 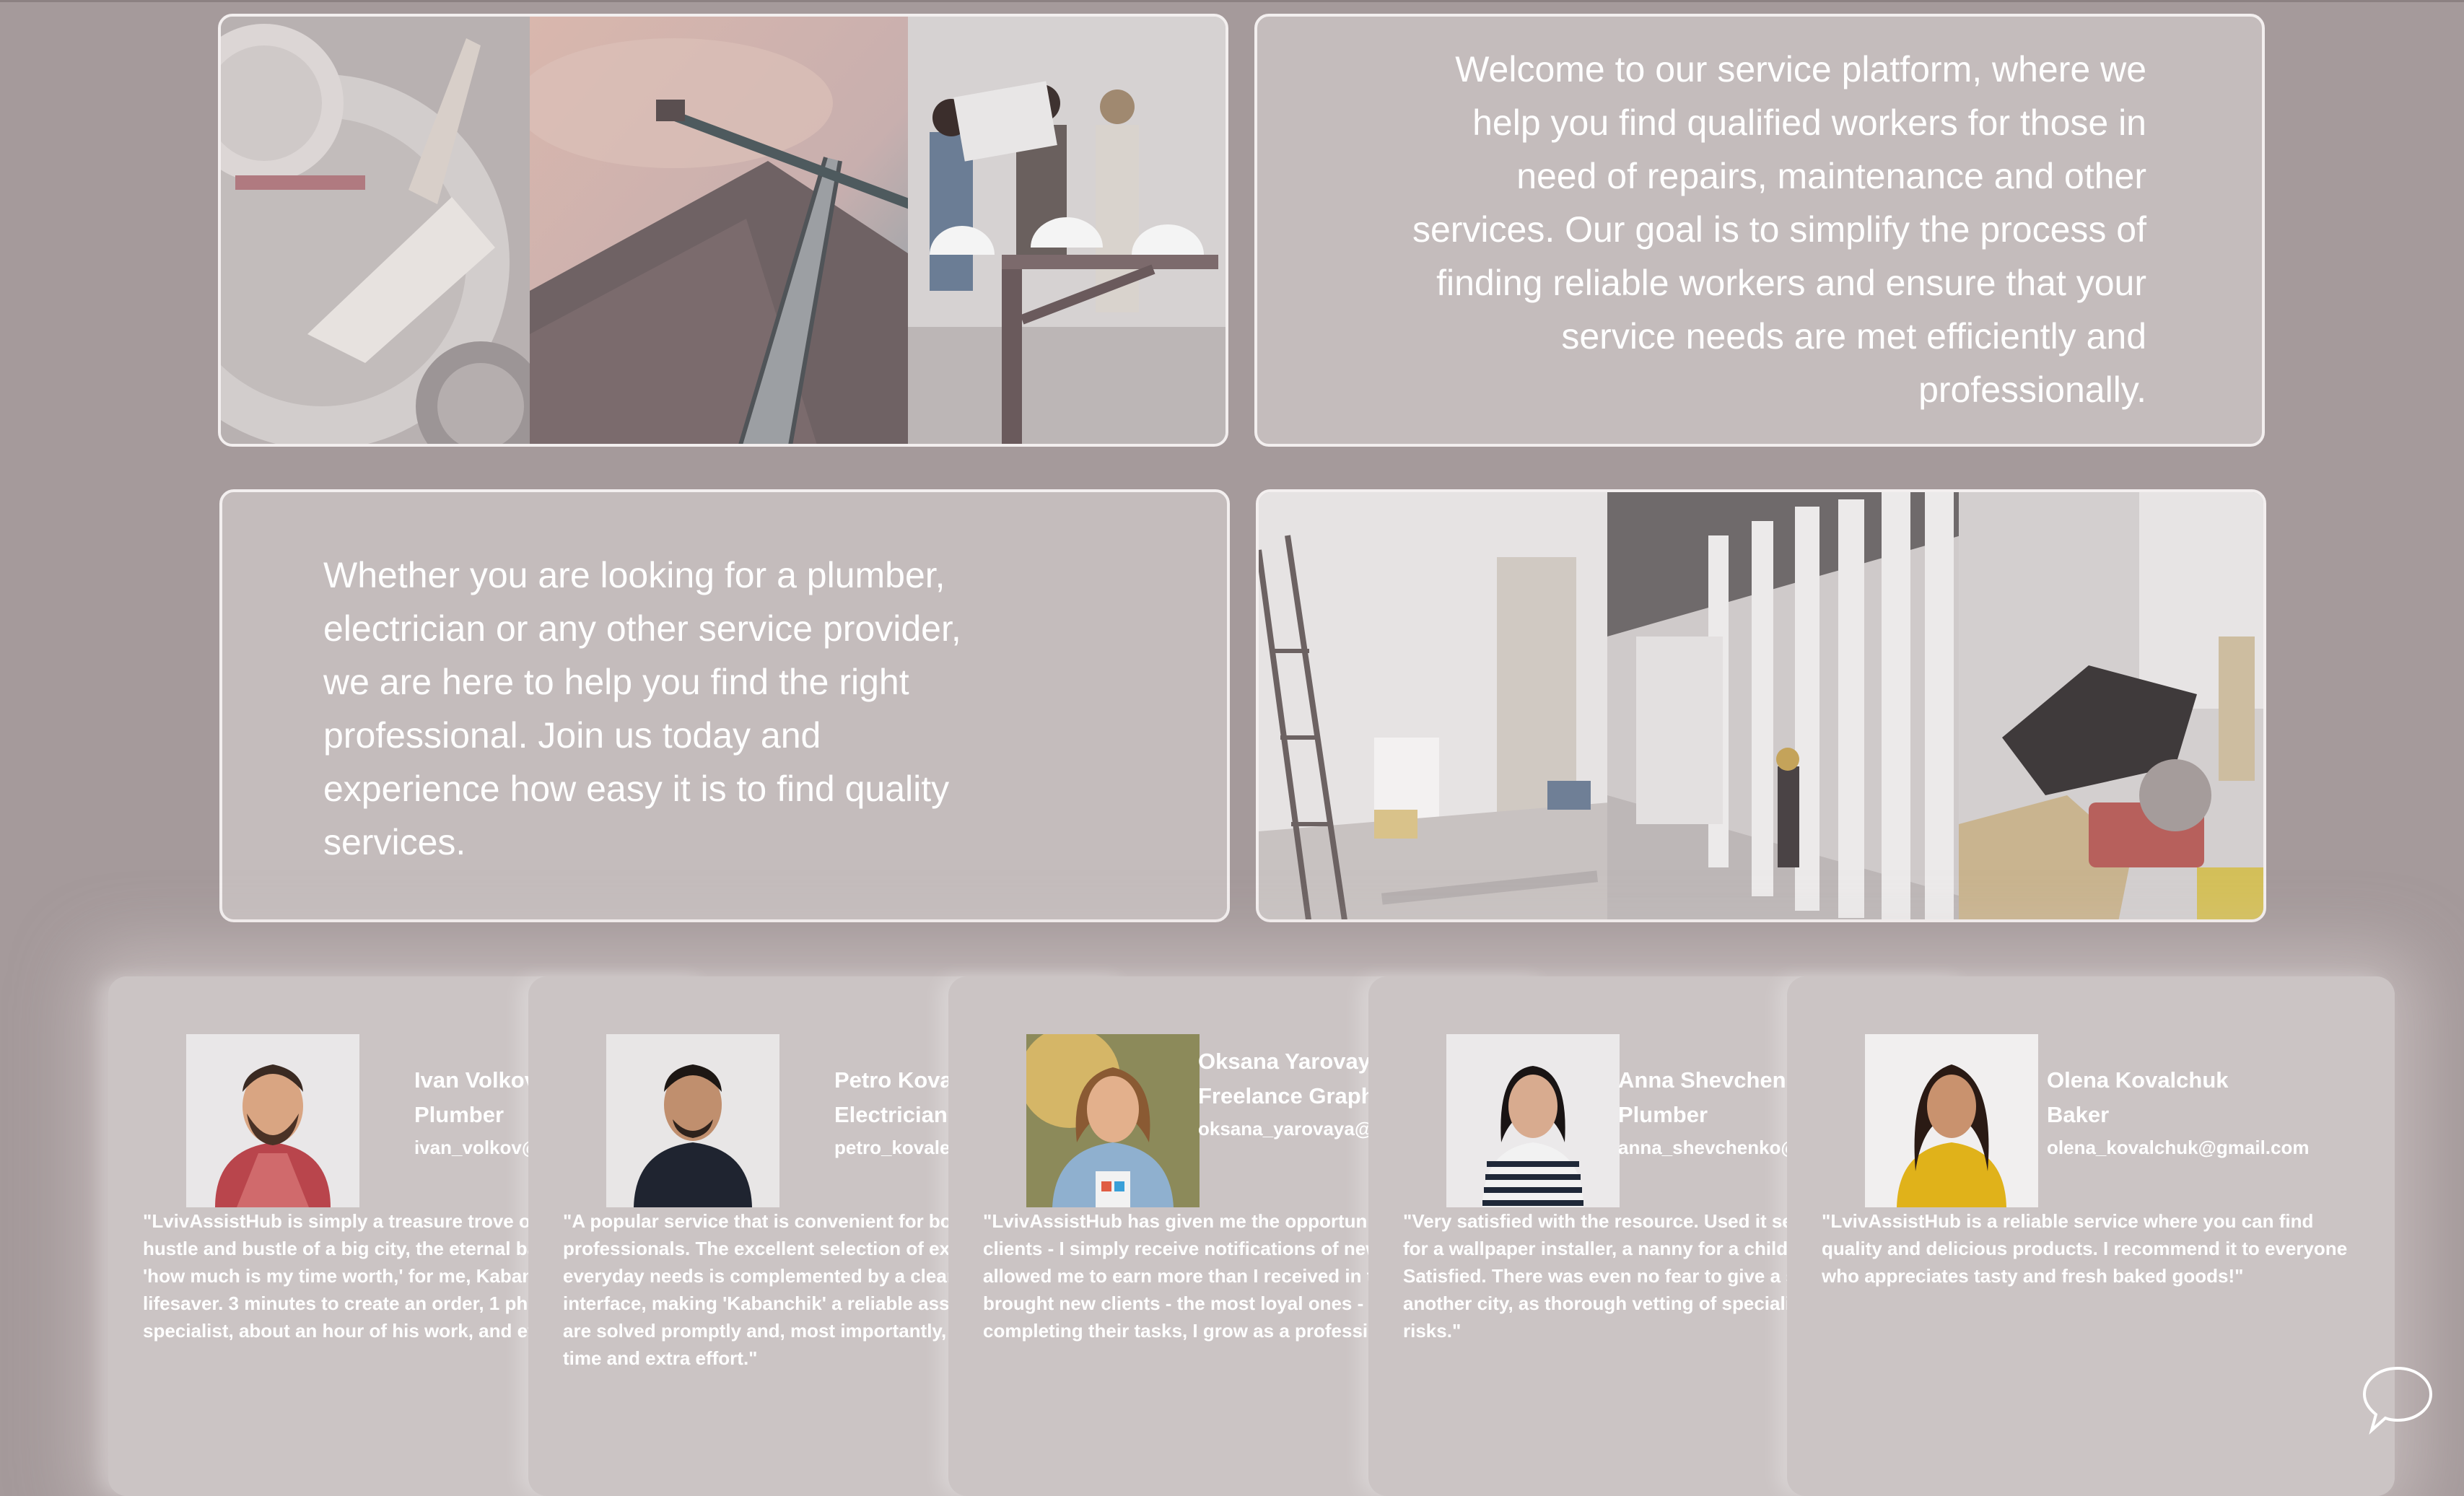 I want to click on team-helmets-photo, so click(x=1066, y=231).